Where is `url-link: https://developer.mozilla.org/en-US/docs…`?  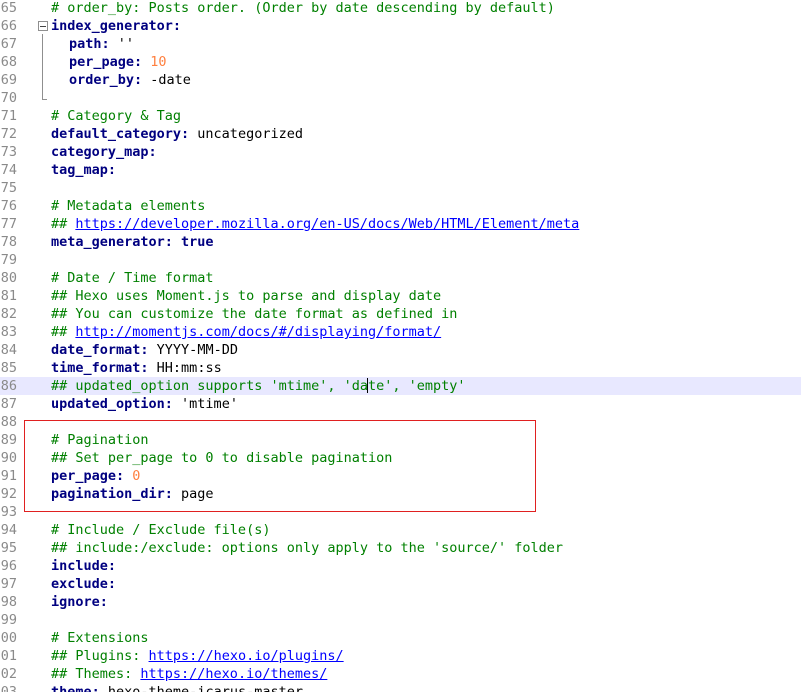
url-link: https://developer.mozilla.org/en-US/docs… is located at coordinates (327, 224).